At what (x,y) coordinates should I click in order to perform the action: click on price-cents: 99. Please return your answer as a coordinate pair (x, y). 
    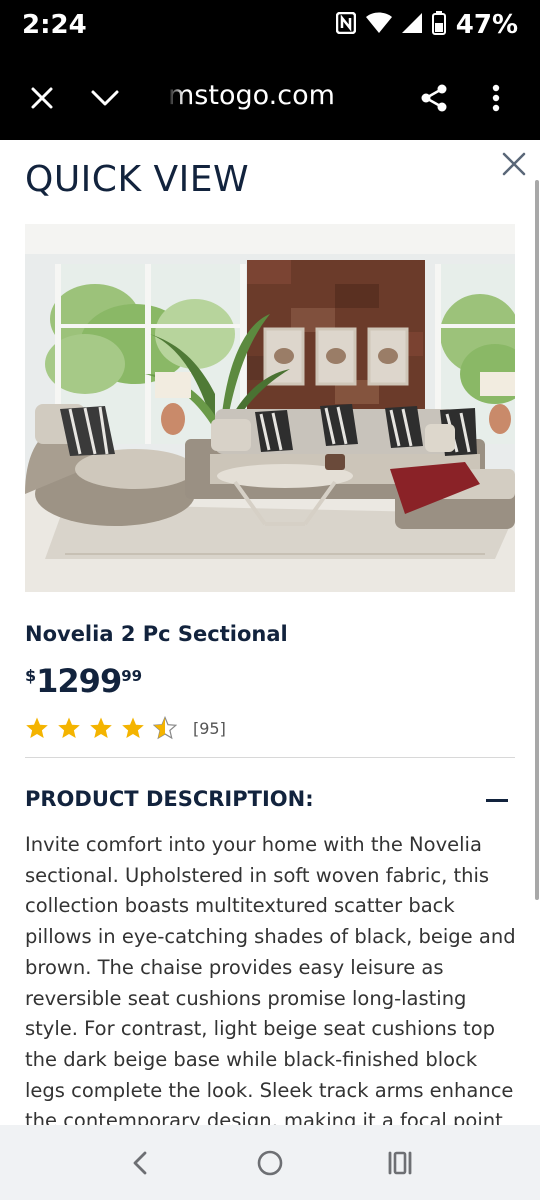
    Looking at the image, I should click on (132, 676).